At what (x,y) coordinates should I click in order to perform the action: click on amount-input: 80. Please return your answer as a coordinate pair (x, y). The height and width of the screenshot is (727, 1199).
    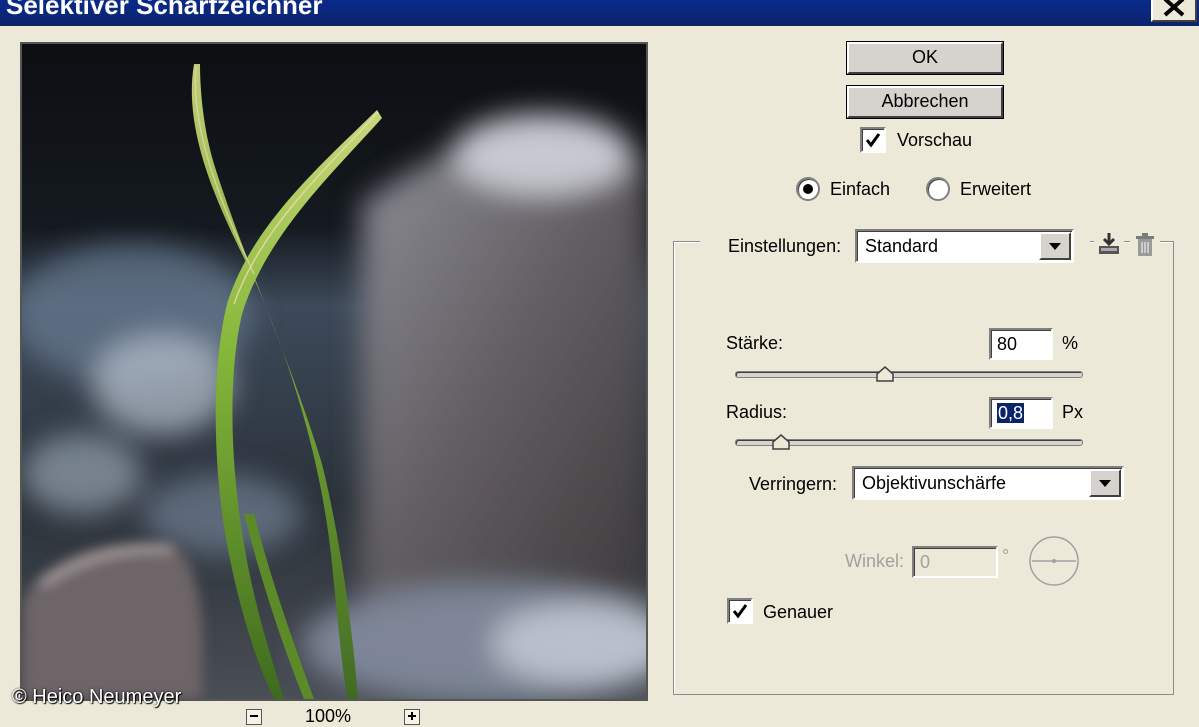
    Looking at the image, I should click on (1021, 344).